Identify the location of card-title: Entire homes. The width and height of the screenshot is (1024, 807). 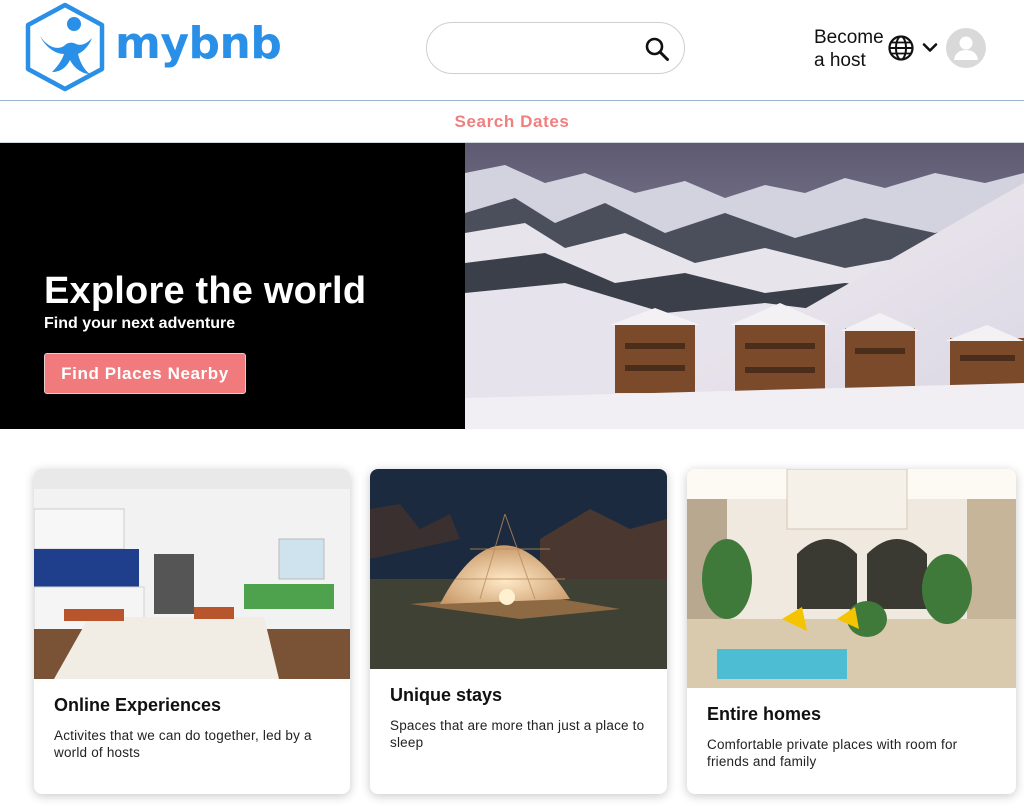
(764, 714).